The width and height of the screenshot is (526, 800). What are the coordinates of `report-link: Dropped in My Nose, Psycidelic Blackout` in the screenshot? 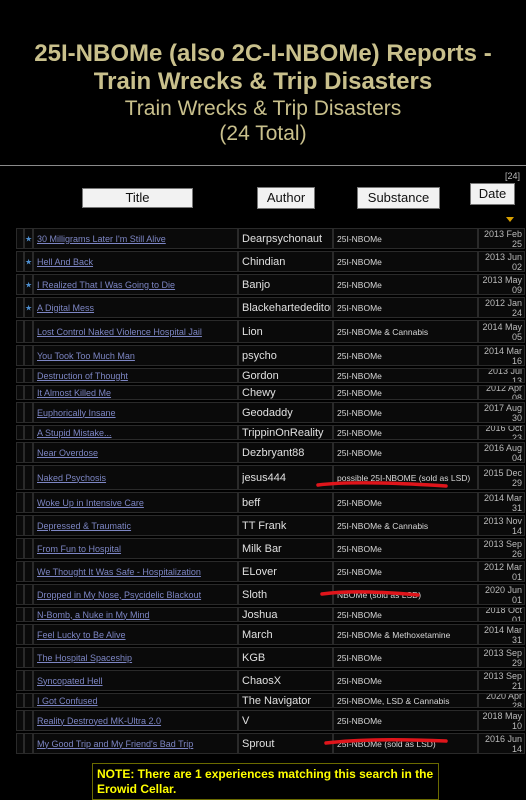 It's located at (136, 595).